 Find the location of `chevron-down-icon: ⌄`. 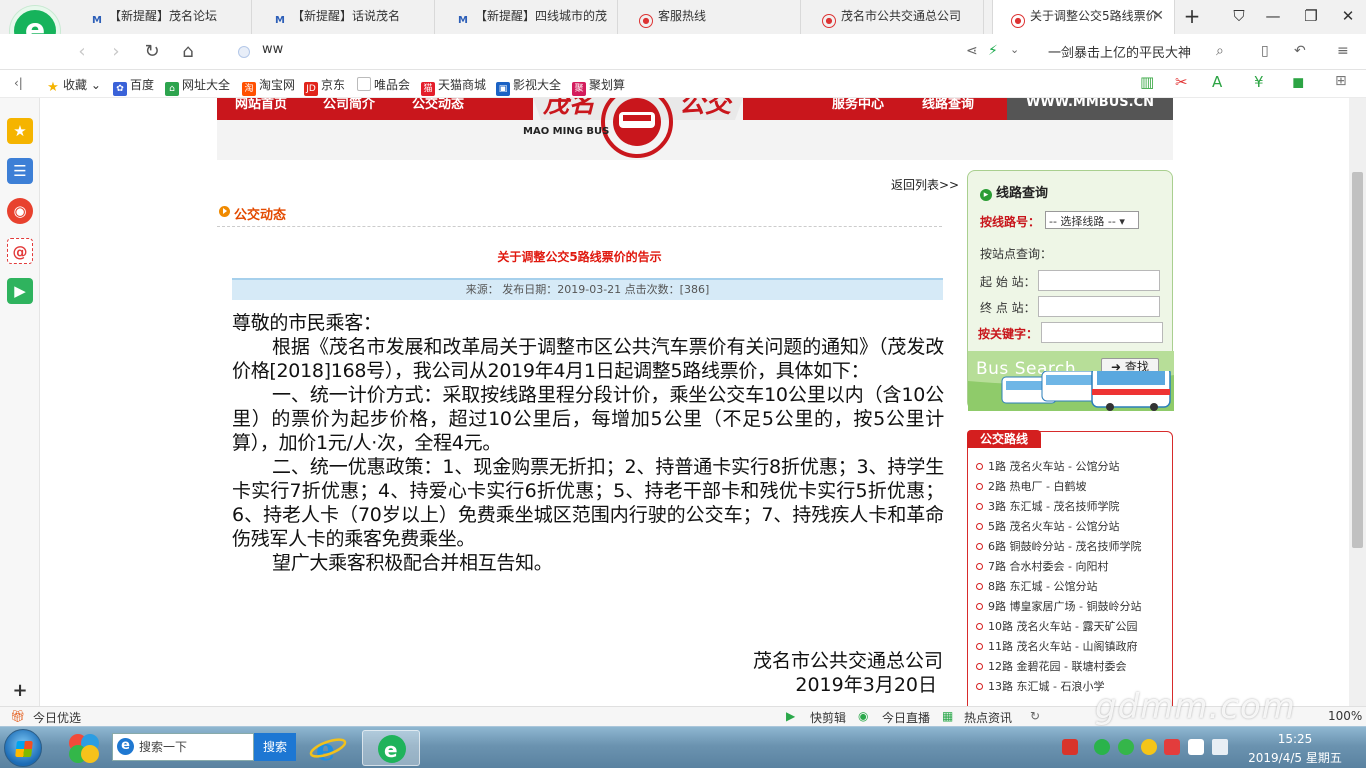

chevron-down-icon: ⌄ is located at coordinates (1014, 49).